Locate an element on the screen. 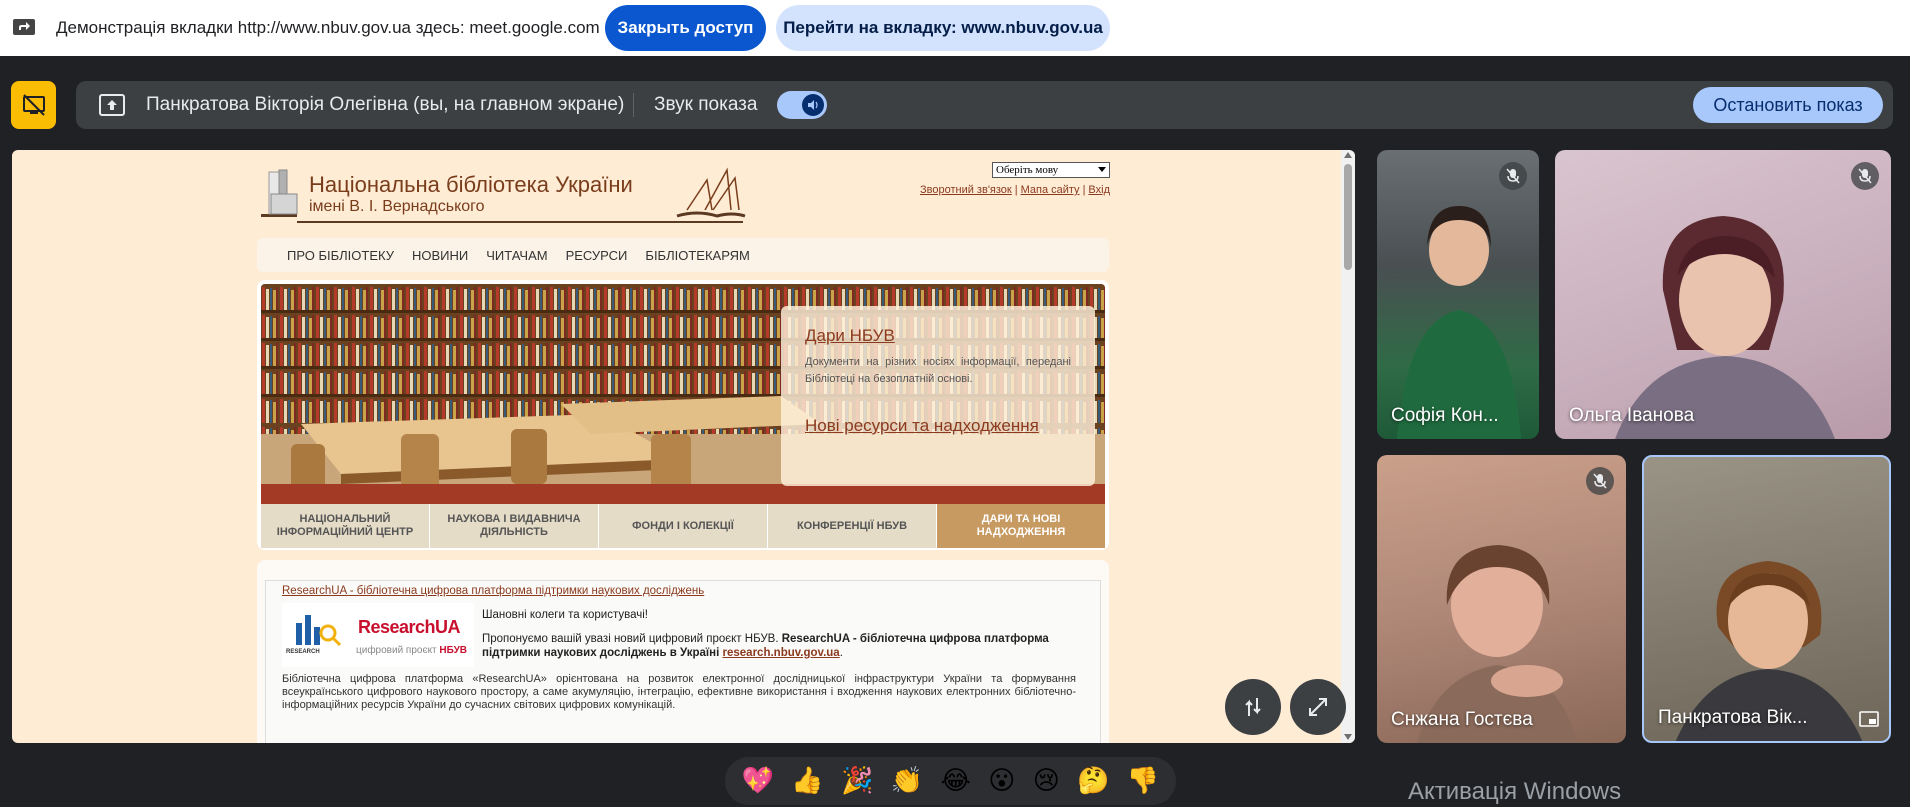 Image resolution: width=1910 pixels, height=807 pixels. tab-gifts-new: ДАРИ ТА НОВІ НАДХОДЖЕННЯ is located at coordinates (1021, 526).